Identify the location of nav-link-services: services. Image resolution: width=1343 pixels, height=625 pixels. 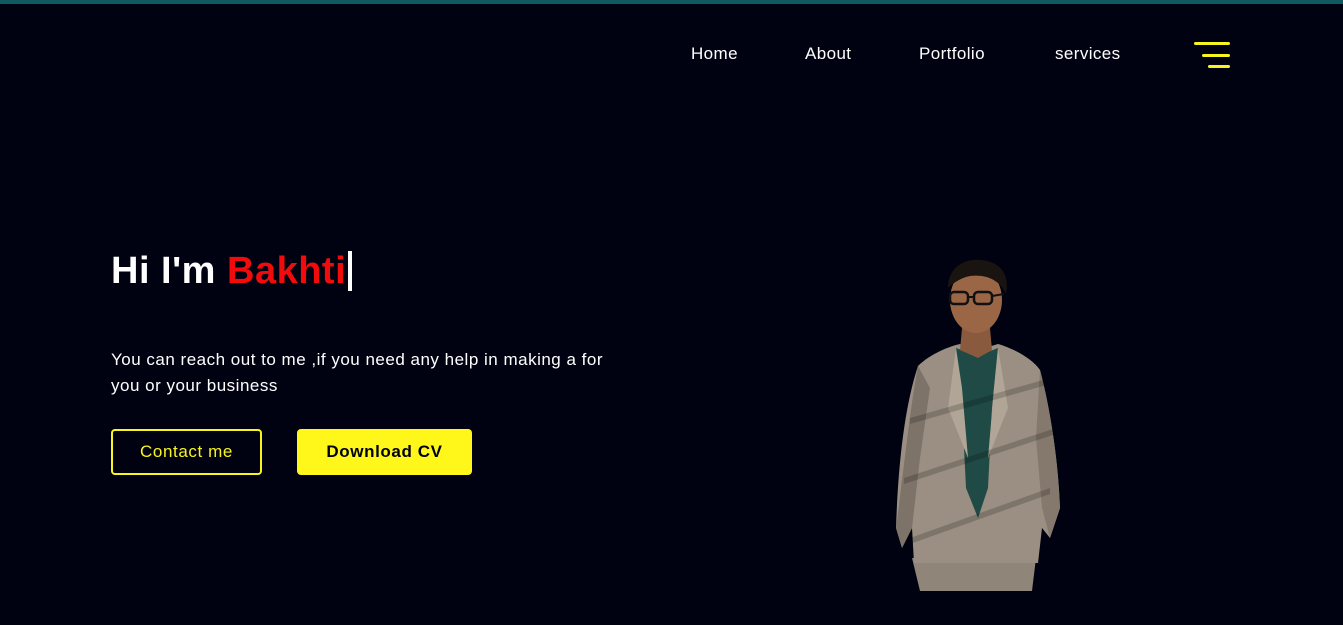
(1088, 54).